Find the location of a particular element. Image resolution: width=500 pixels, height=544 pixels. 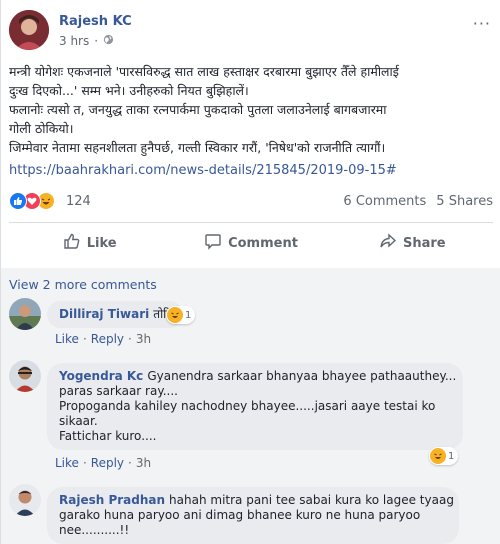

share-button: Share is located at coordinates (412, 243).